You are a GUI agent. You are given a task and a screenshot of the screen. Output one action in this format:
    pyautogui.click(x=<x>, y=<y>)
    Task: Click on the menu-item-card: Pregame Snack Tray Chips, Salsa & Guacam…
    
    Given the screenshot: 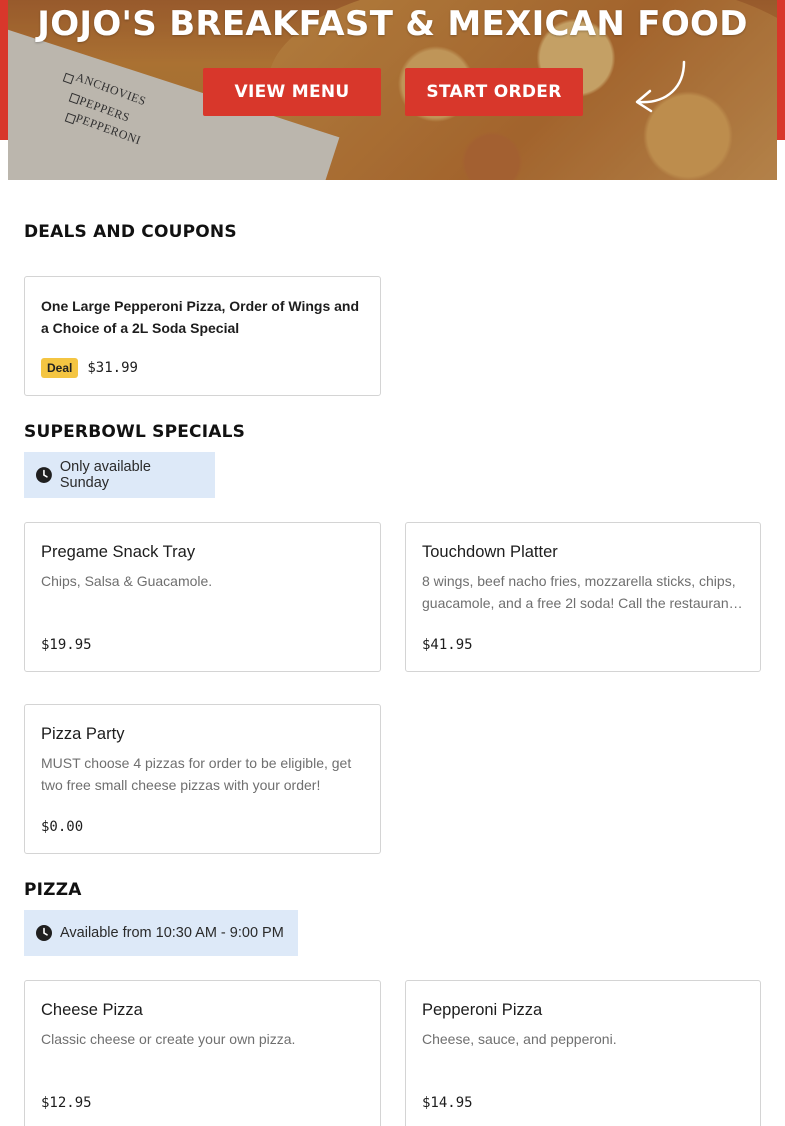 What is the action you would take?
    pyautogui.click(x=202, y=597)
    